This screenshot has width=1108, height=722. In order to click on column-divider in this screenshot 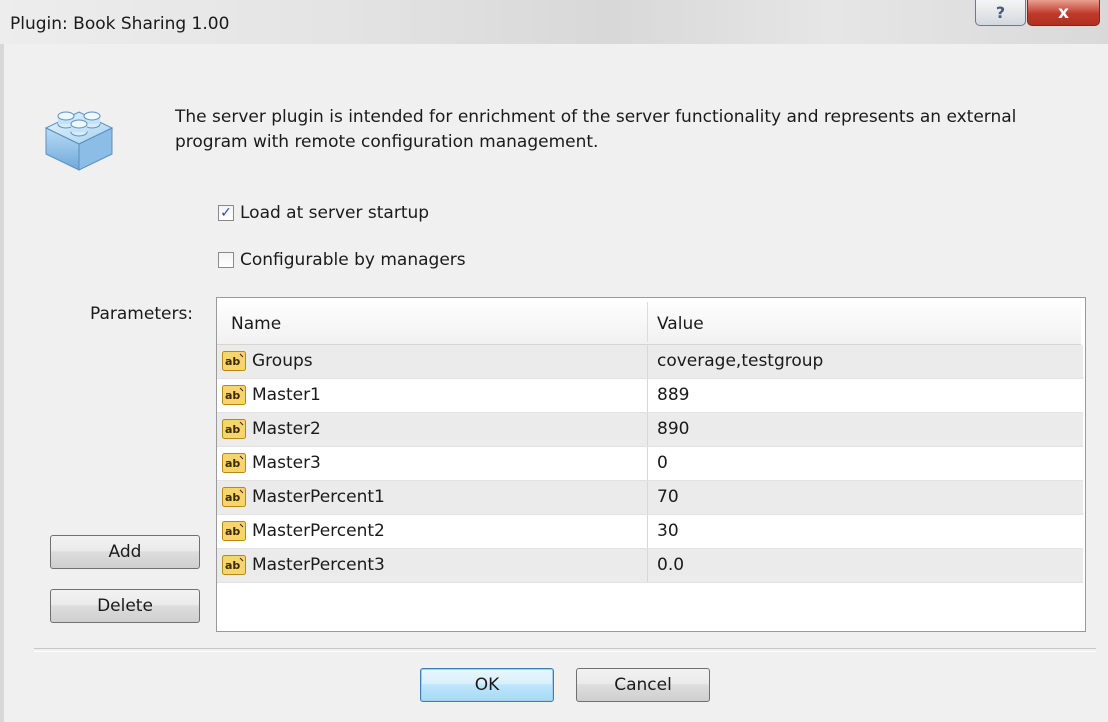, I will do `click(647, 322)`.